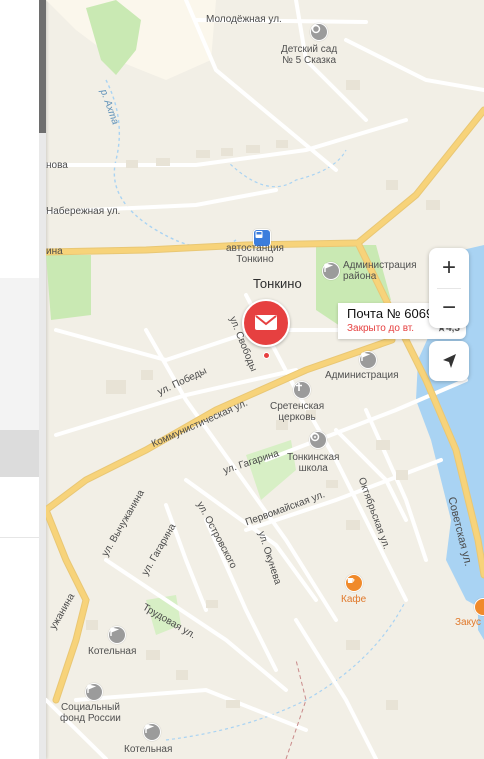 This screenshot has width=484, height=759. What do you see at coordinates (42, 446) in the screenshot?
I see `scrollbar-track` at bounding box center [42, 446].